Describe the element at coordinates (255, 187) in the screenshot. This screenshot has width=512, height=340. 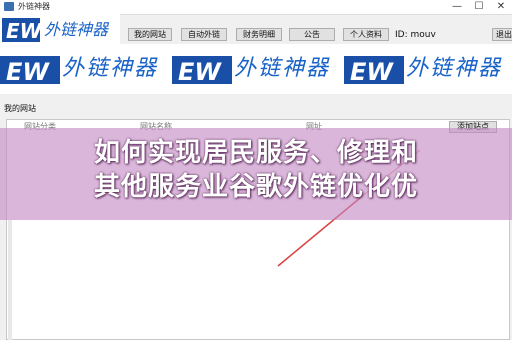
I see `headline-line-2: 其他服务业谷歌外链优化优` at that location.